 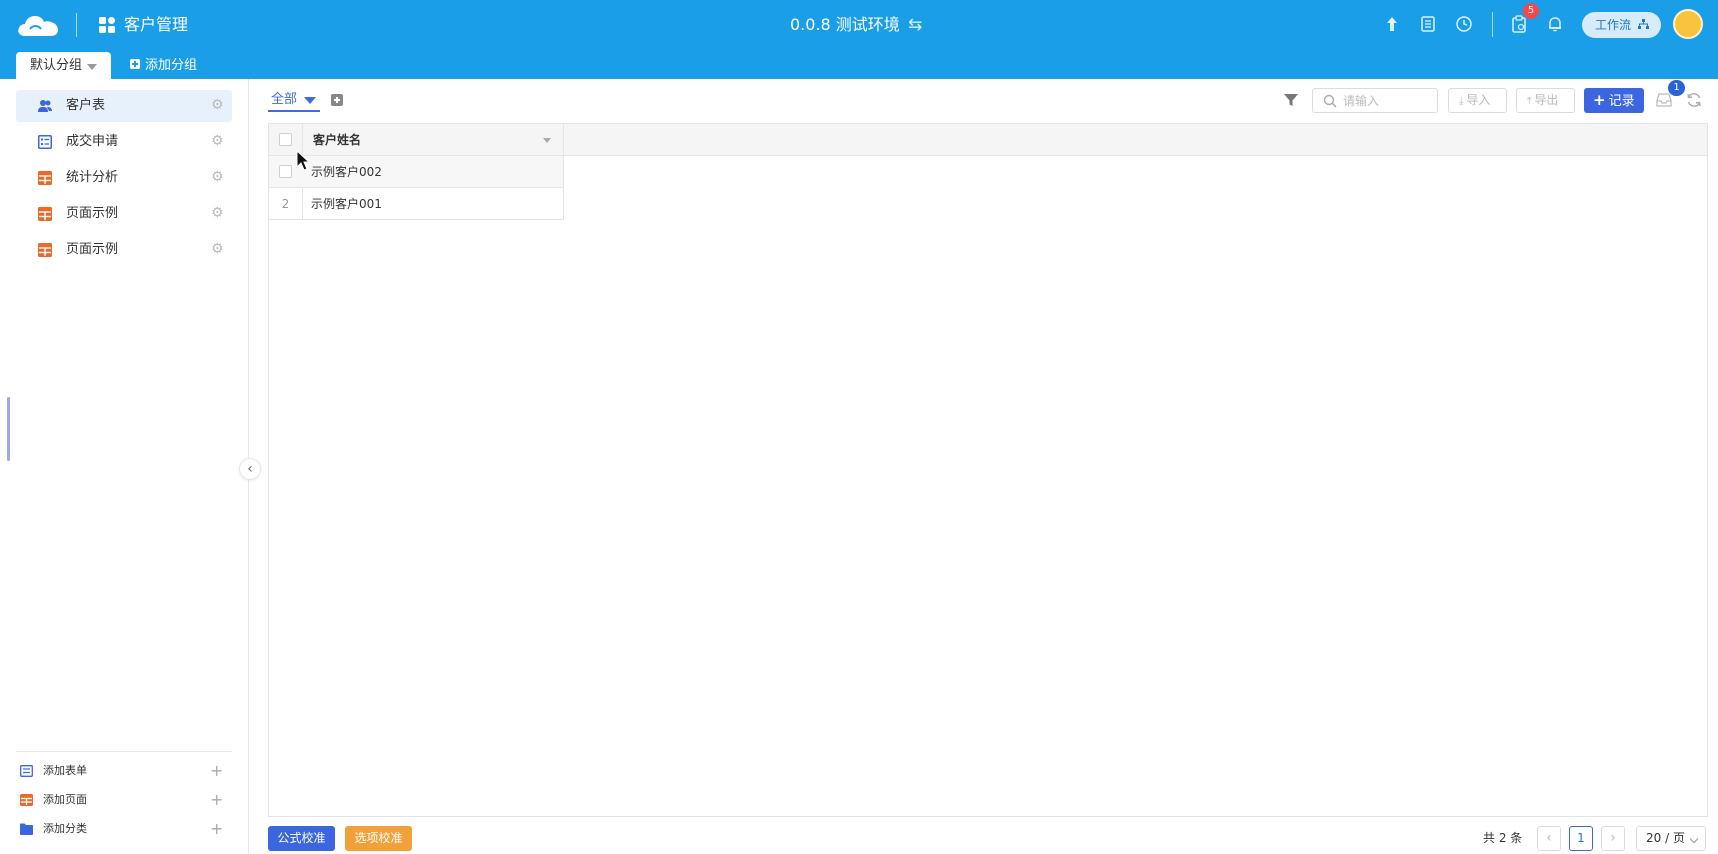 I want to click on page-size-select: 20 / 页, so click(x=1671, y=838).